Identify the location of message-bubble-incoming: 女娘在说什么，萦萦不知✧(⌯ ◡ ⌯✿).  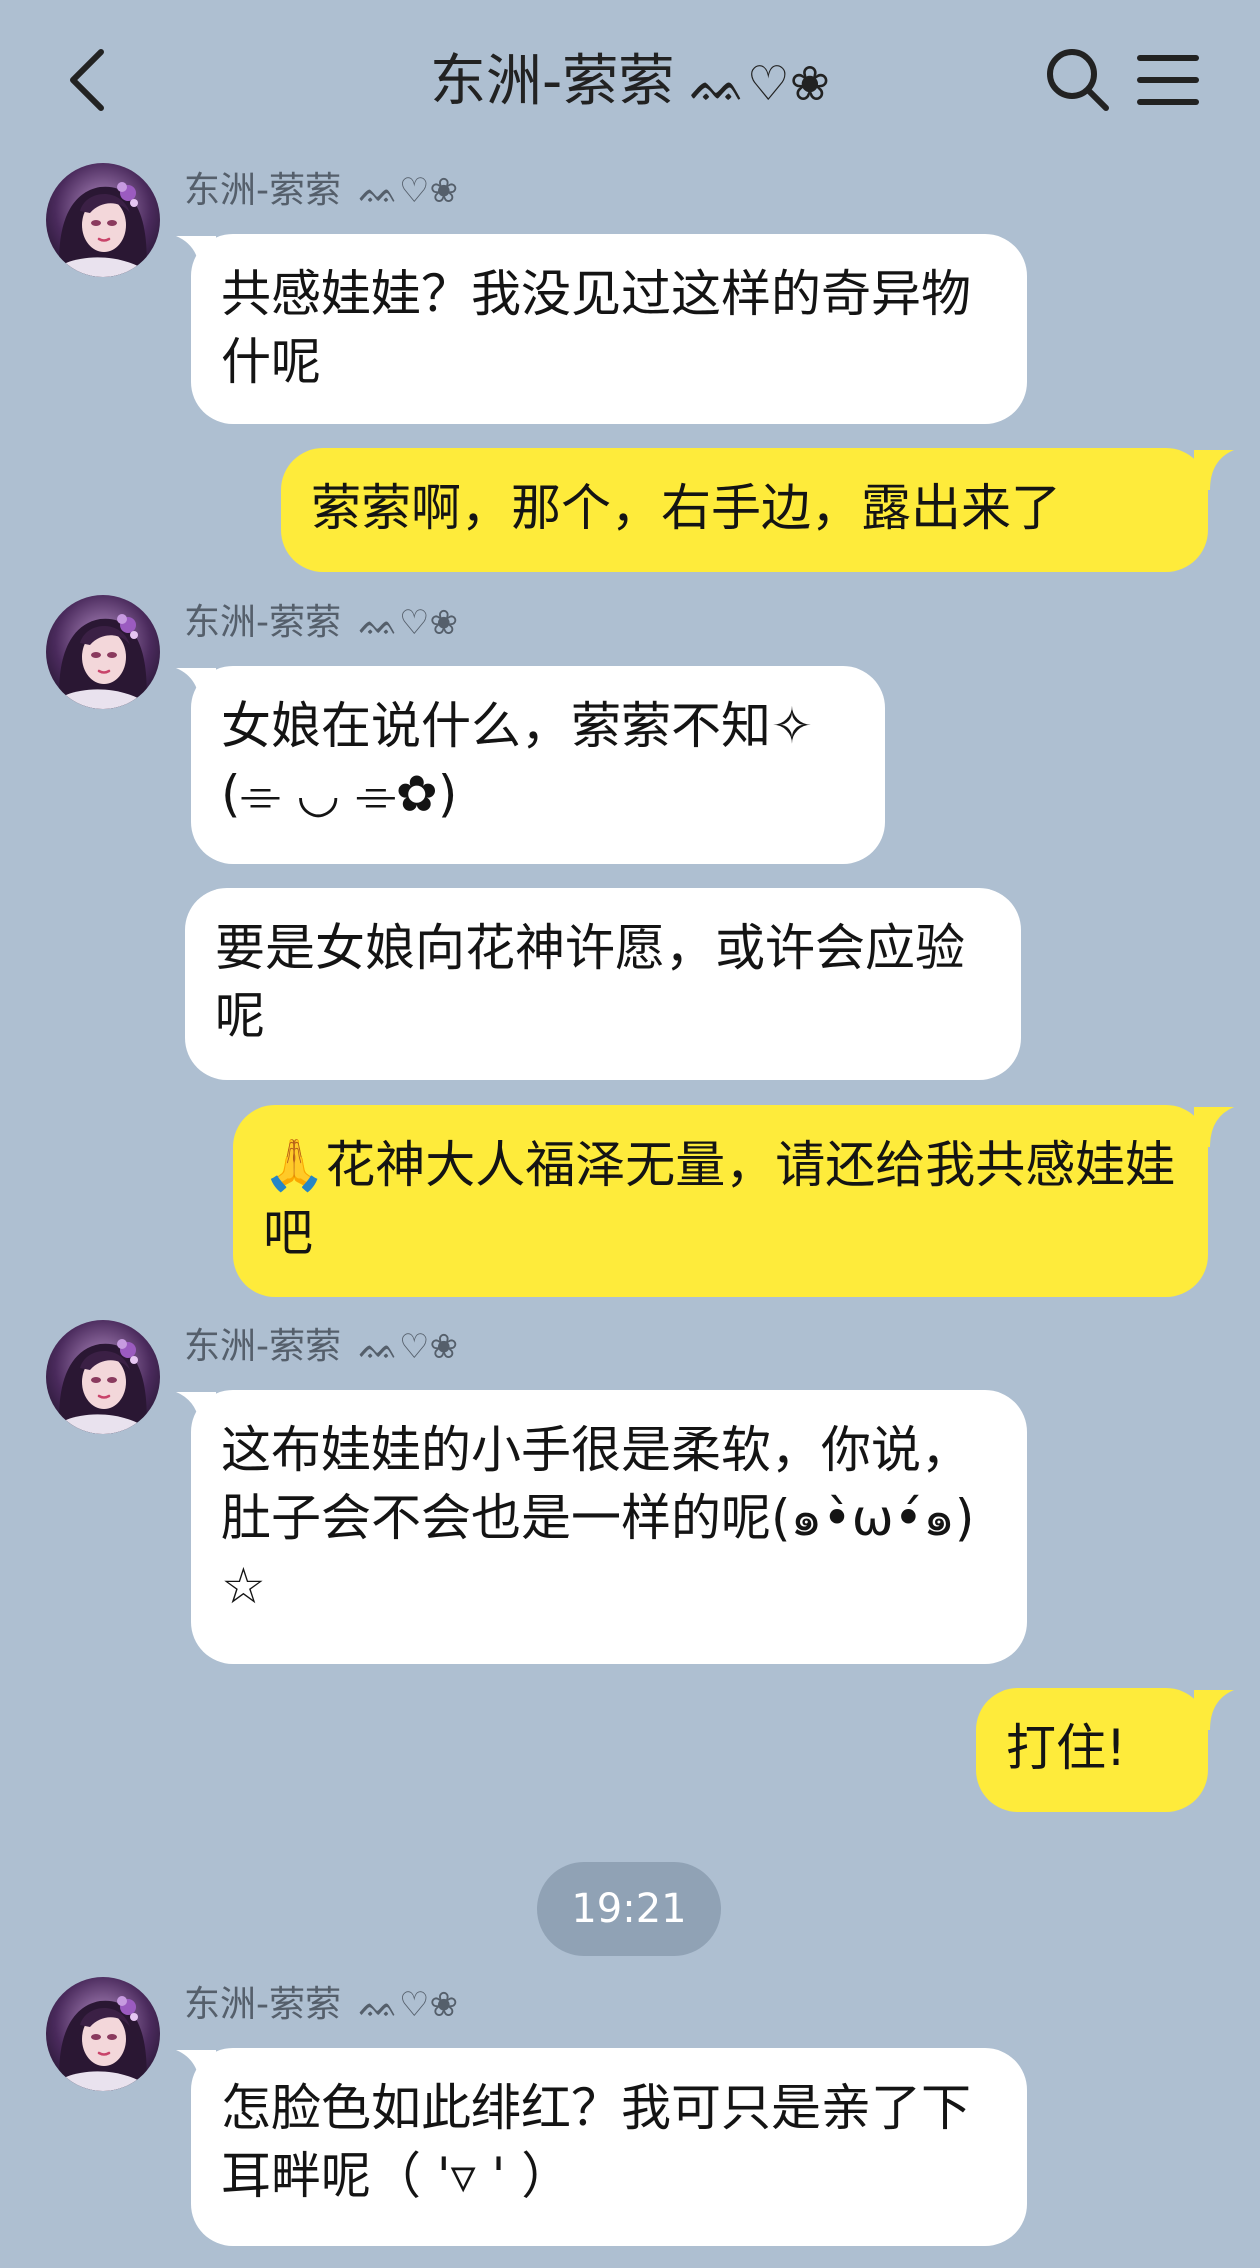
(538, 765).